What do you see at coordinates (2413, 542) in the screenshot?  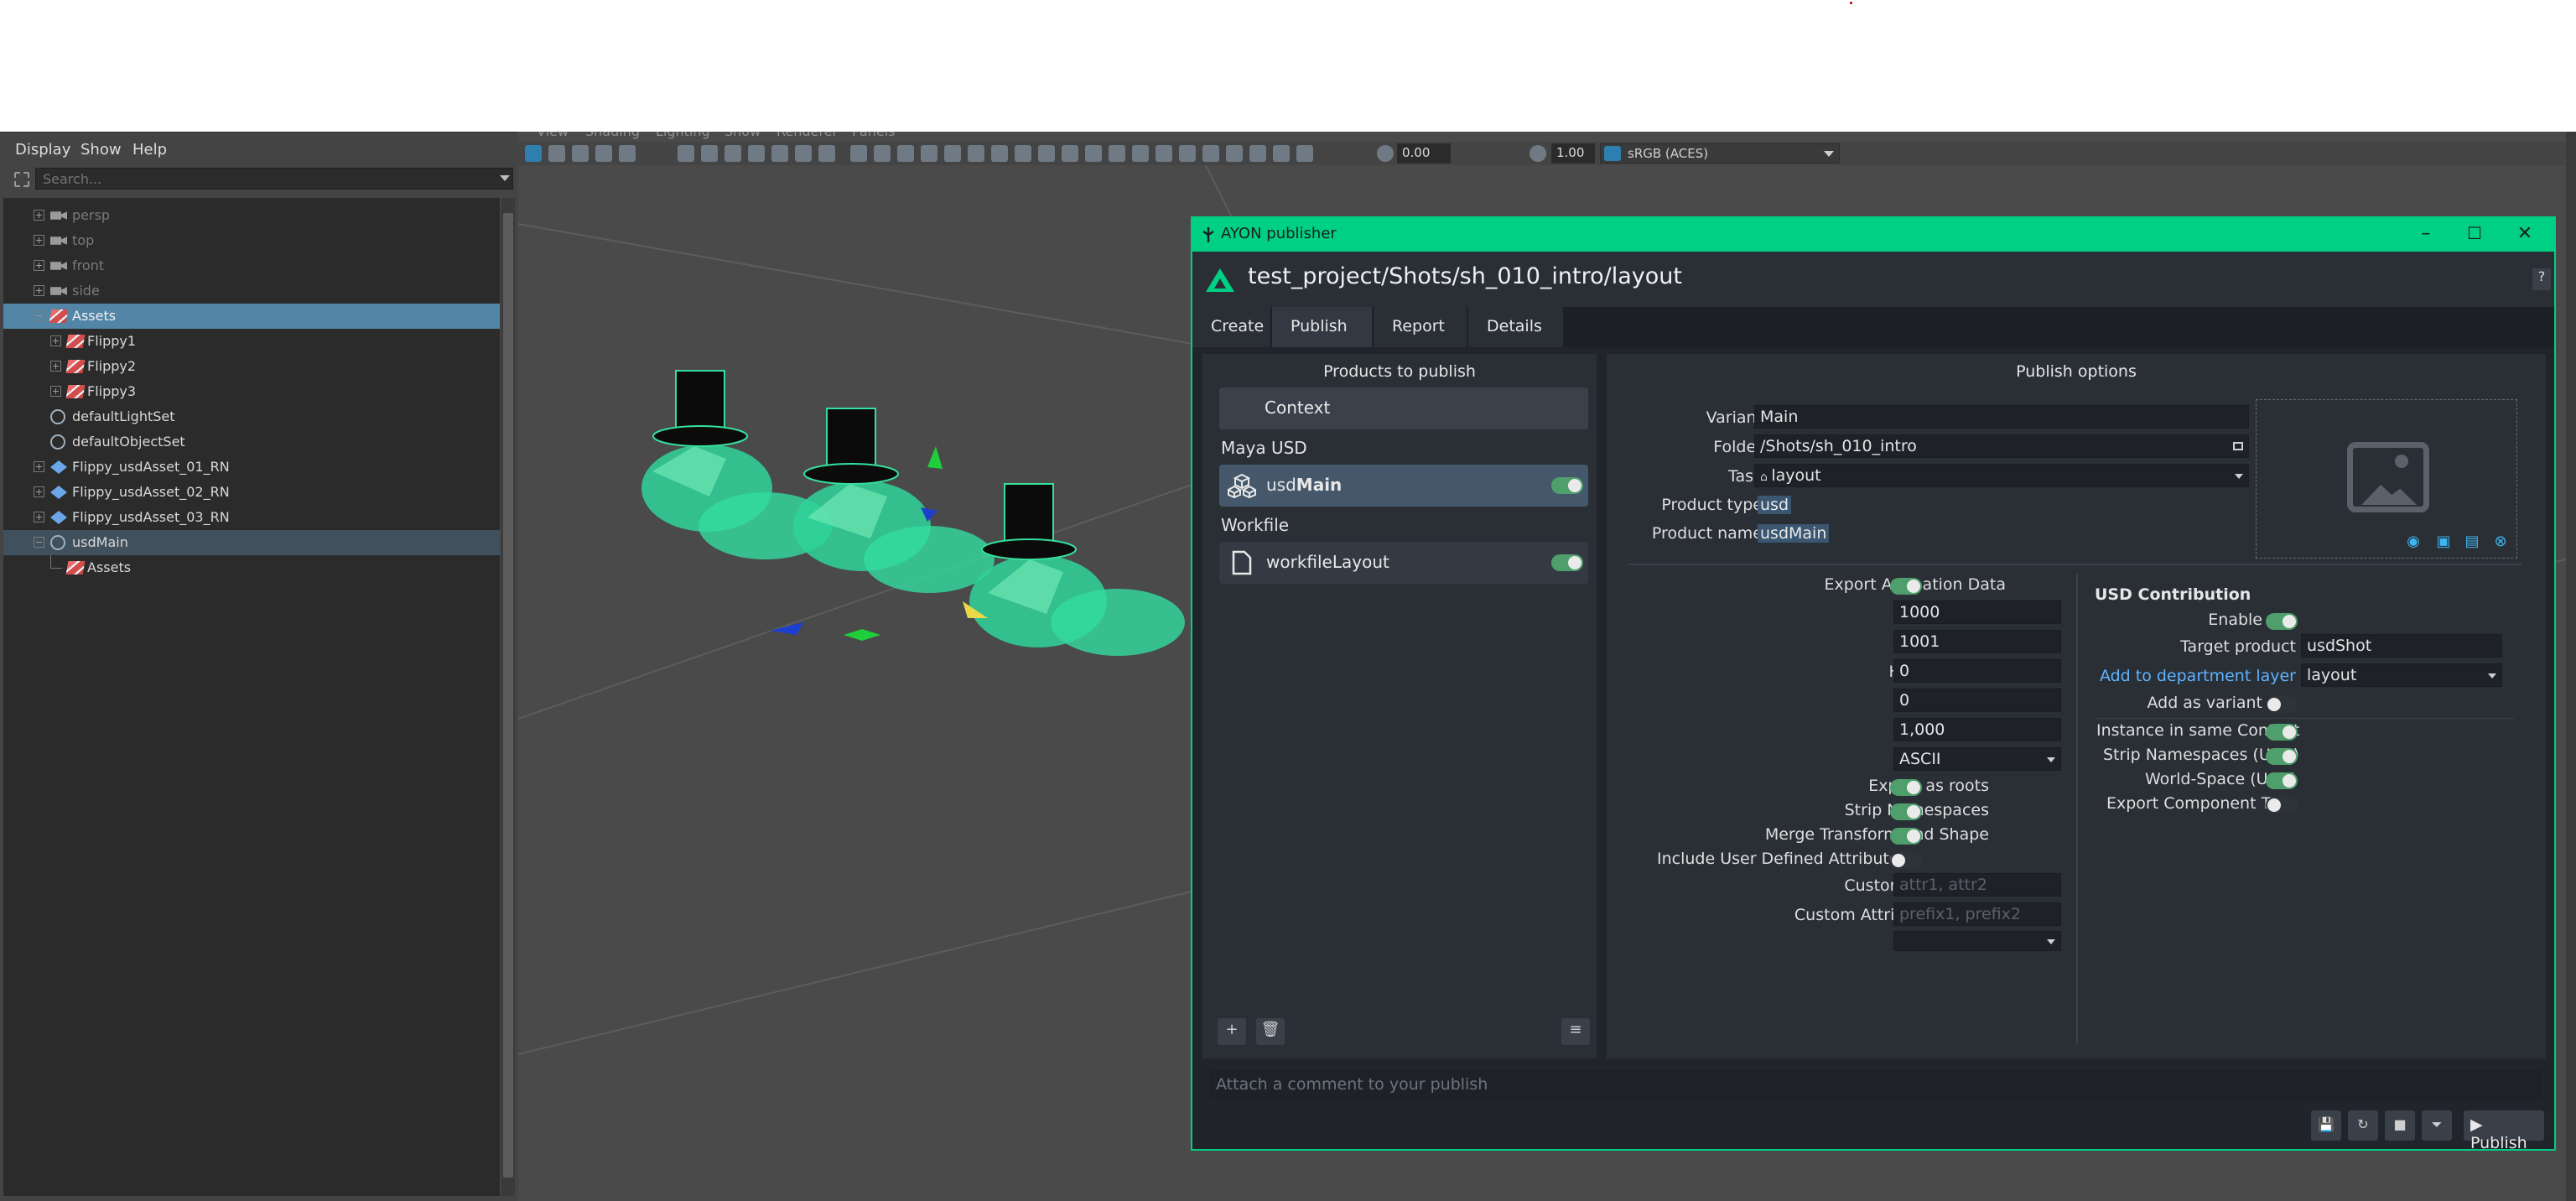 I see `take-screenshot-icon: ◉` at bounding box center [2413, 542].